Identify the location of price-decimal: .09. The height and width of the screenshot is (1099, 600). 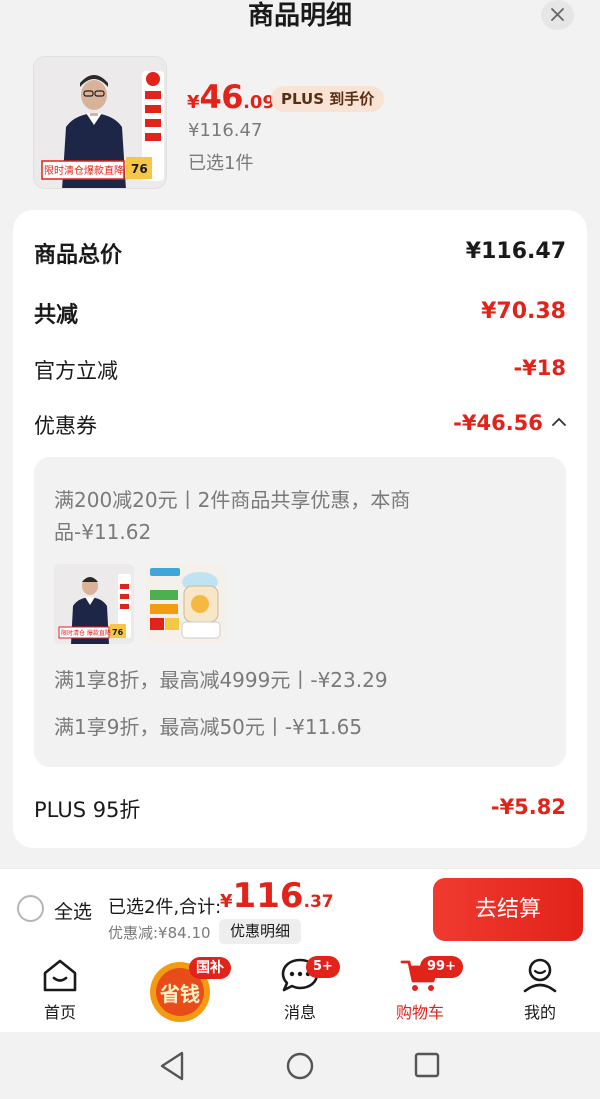
(259, 102).